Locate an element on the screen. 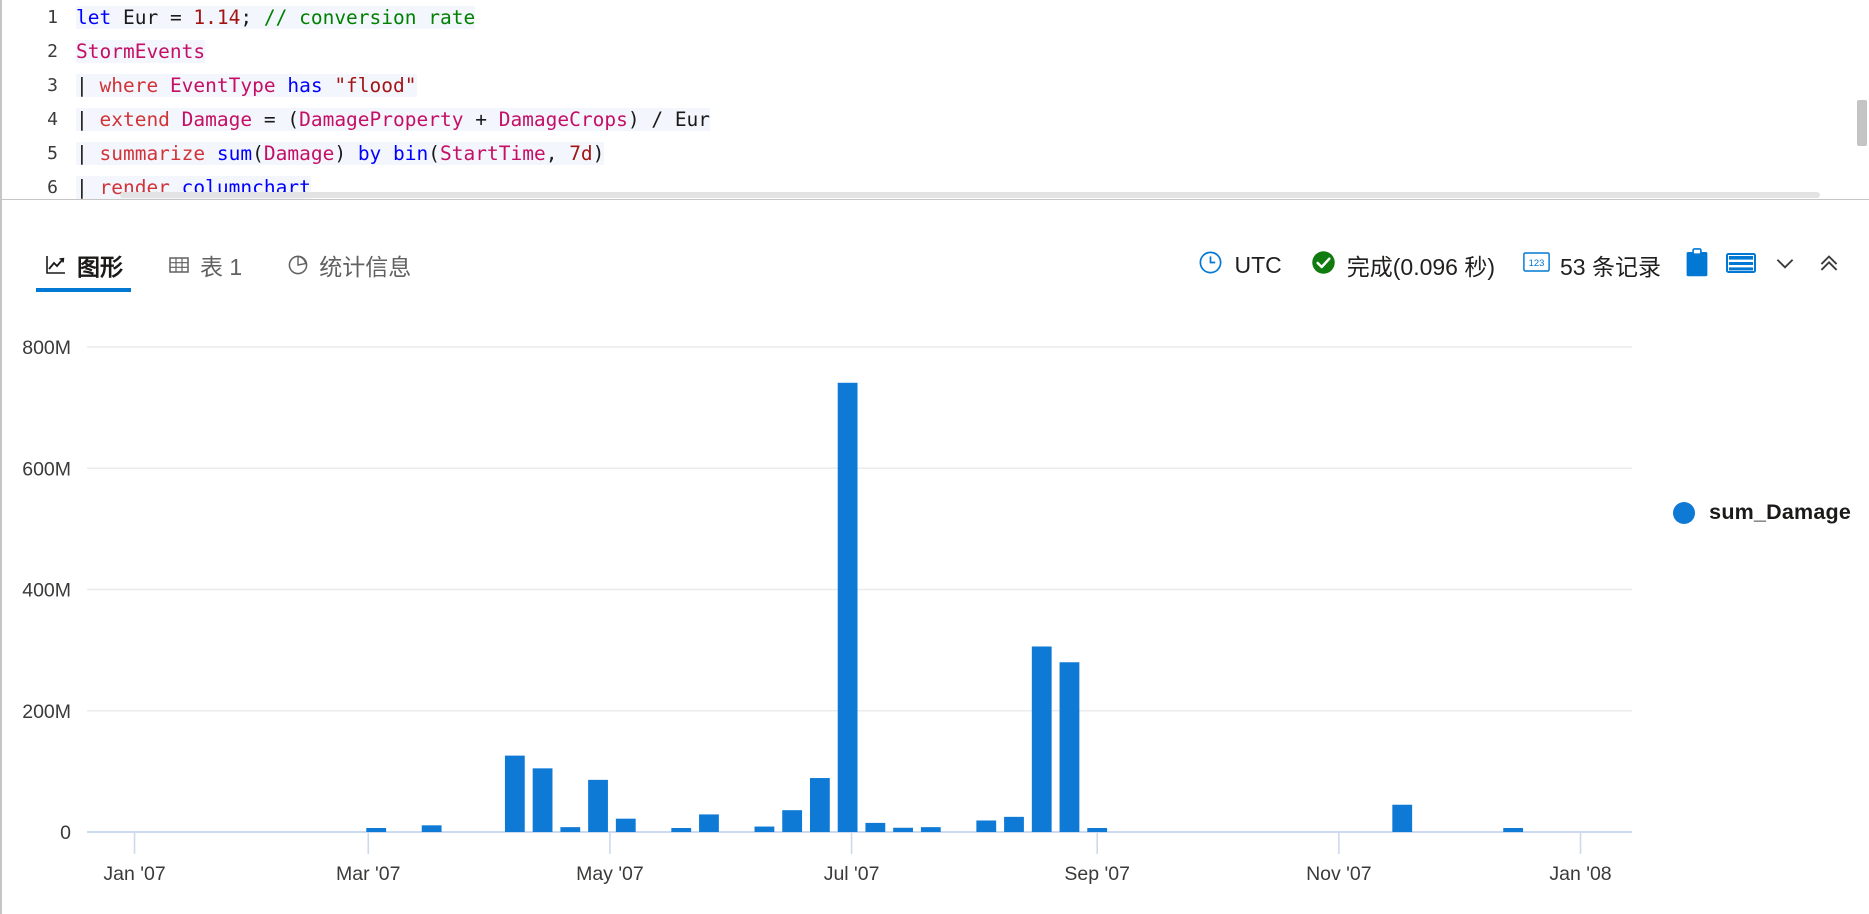 The width and height of the screenshot is (1869, 914). tab-table-label: 表 1 is located at coordinates (221, 267).